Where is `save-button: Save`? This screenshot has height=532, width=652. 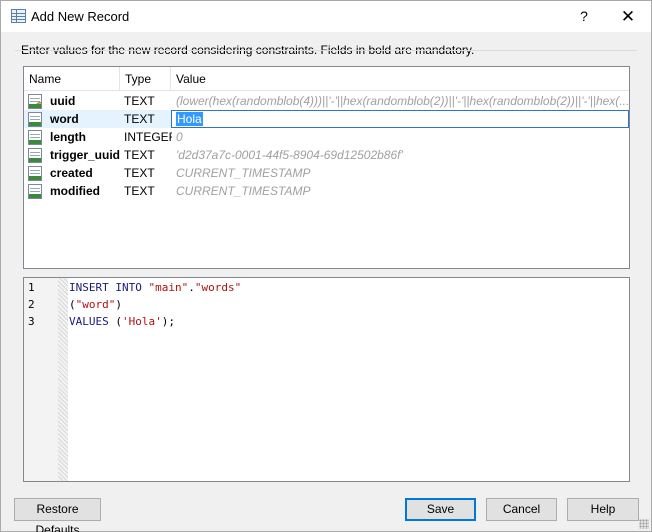
save-button: Save is located at coordinates (440, 509).